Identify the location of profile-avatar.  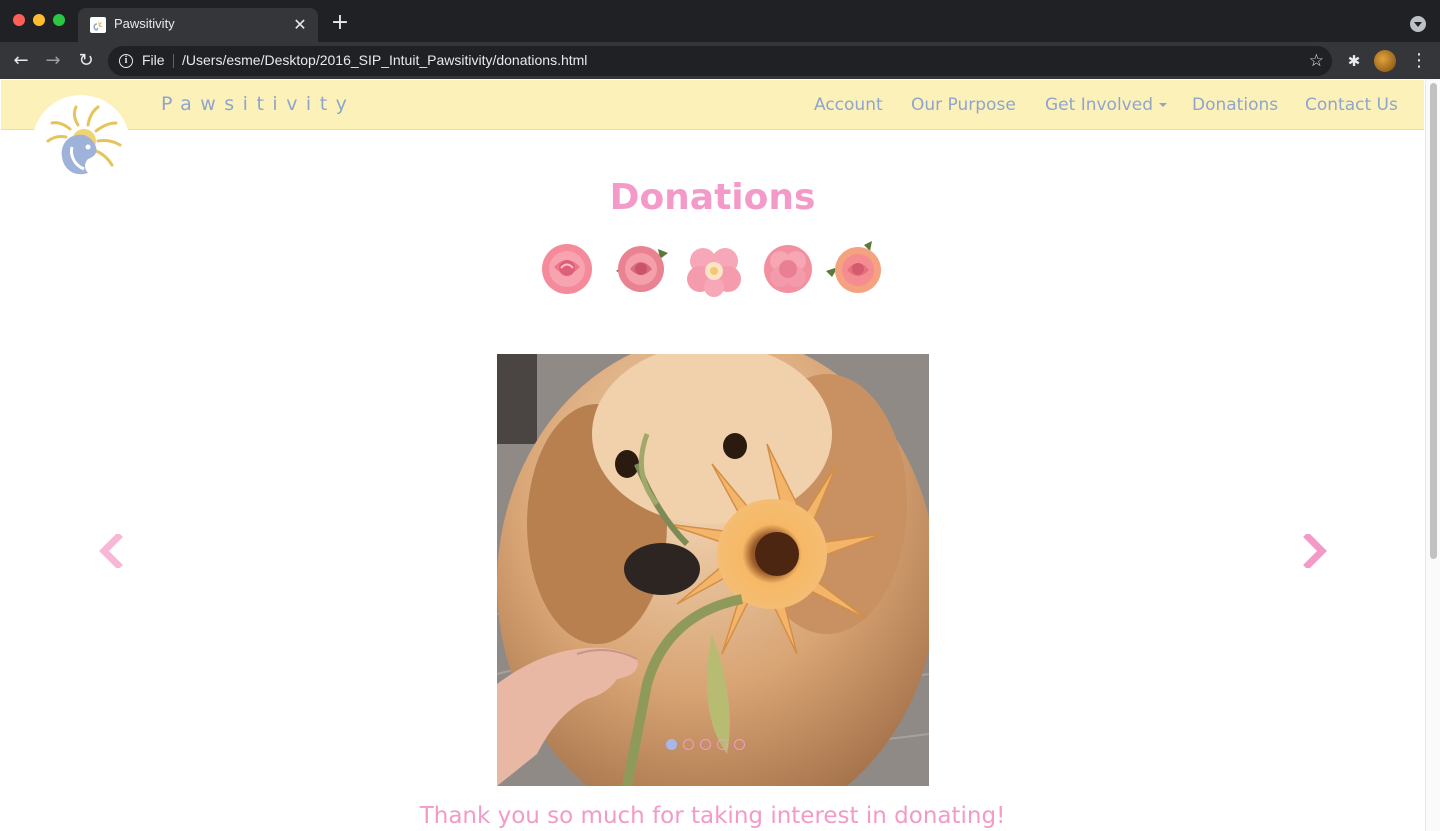
(1385, 61).